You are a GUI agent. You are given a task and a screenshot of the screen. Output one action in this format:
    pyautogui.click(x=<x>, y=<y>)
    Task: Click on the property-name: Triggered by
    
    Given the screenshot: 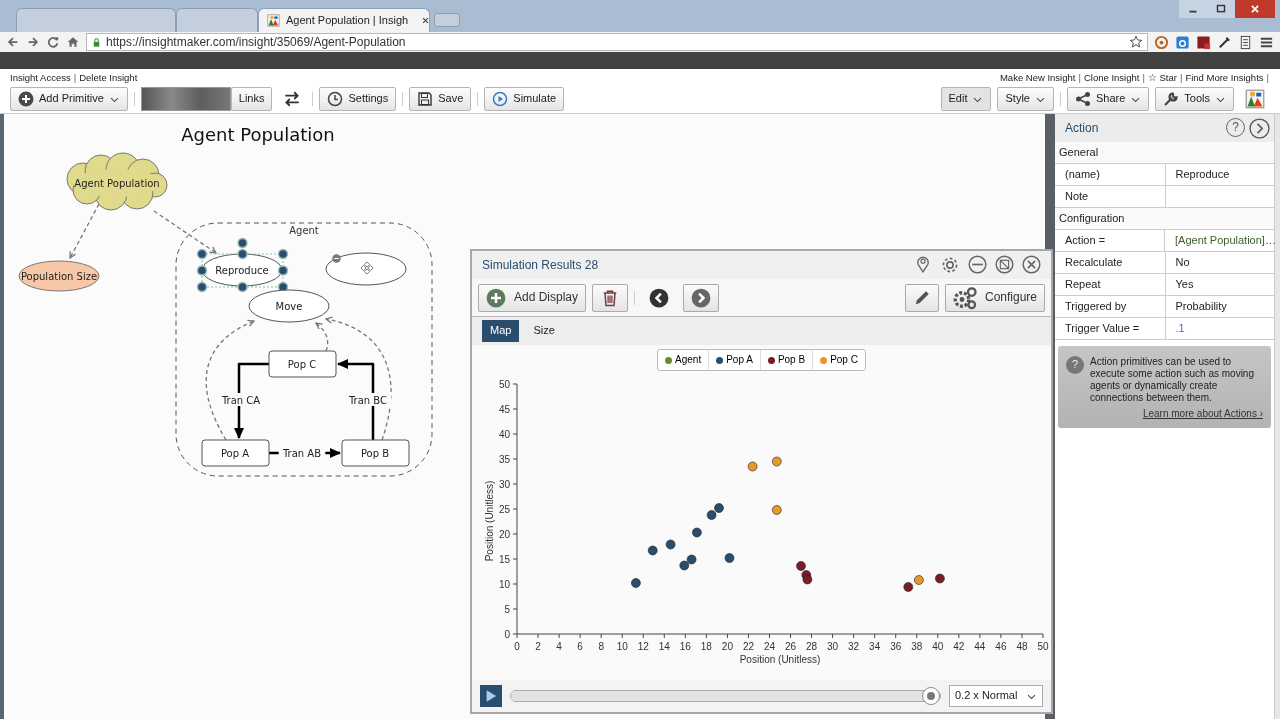 What is the action you would take?
    pyautogui.click(x=1096, y=306)
    